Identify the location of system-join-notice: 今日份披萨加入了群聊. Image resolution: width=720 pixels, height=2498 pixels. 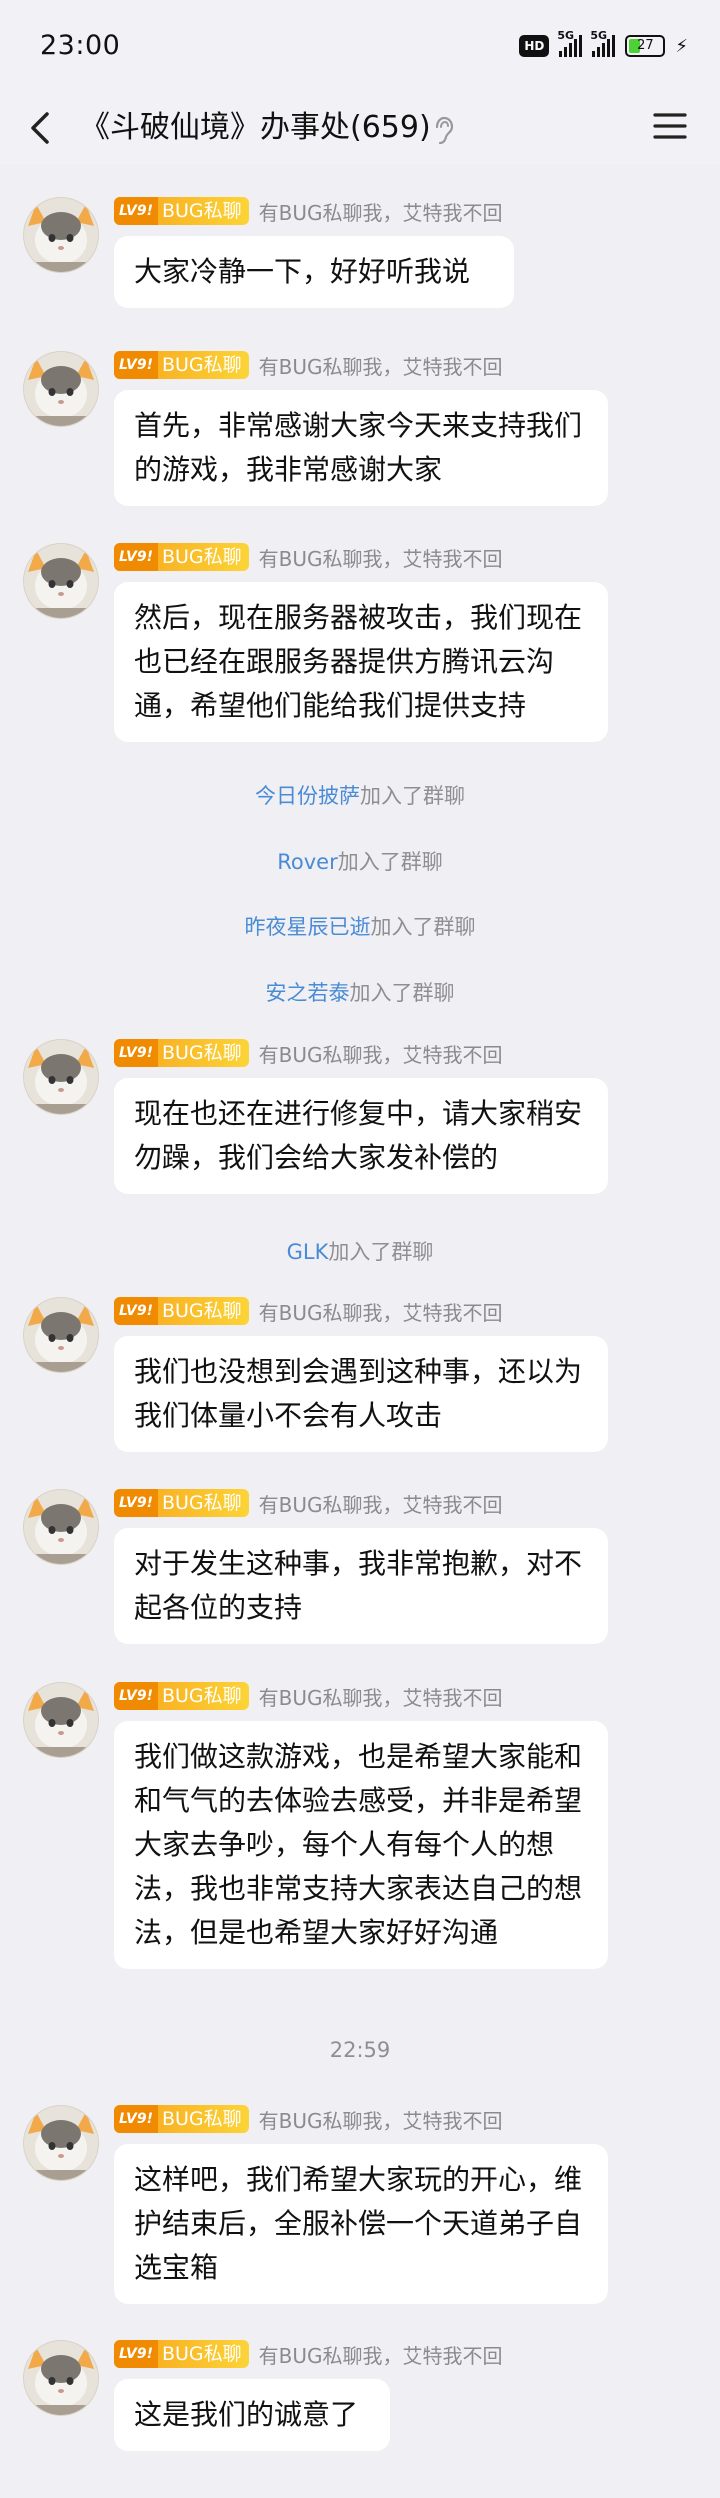
(360, 796).